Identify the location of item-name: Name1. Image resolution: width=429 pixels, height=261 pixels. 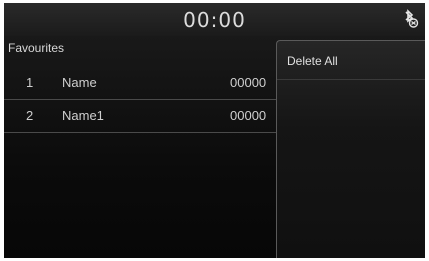
(83, 115).